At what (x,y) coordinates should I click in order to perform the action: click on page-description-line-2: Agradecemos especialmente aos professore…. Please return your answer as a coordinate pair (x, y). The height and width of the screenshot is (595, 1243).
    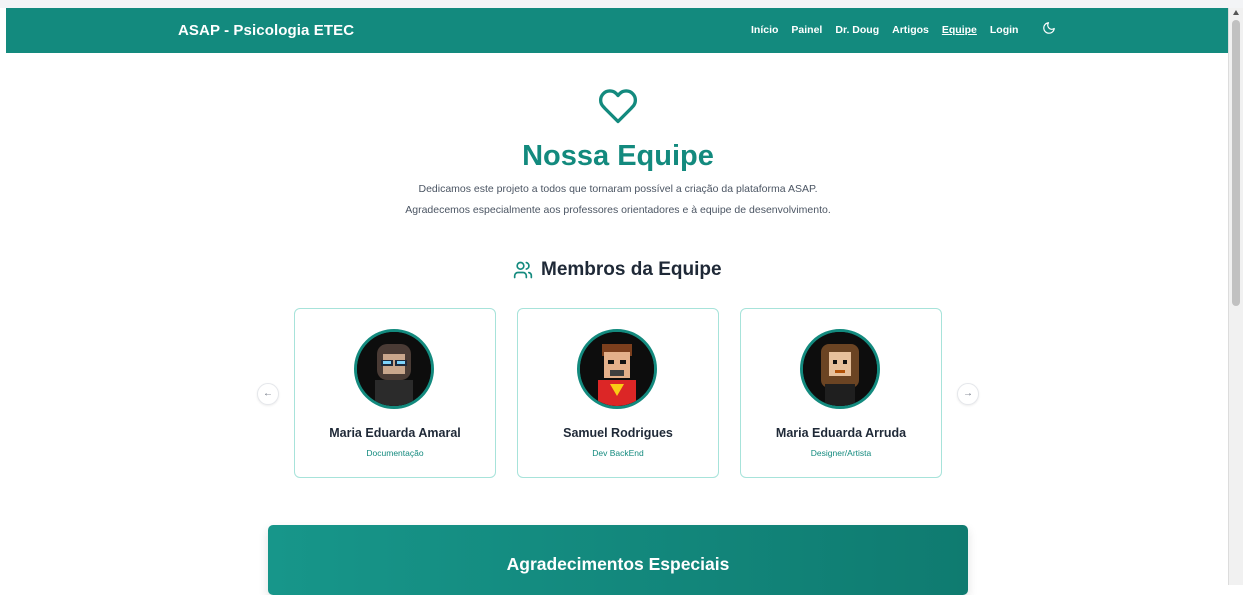
    Looking at the image, I should click on (618, 210).